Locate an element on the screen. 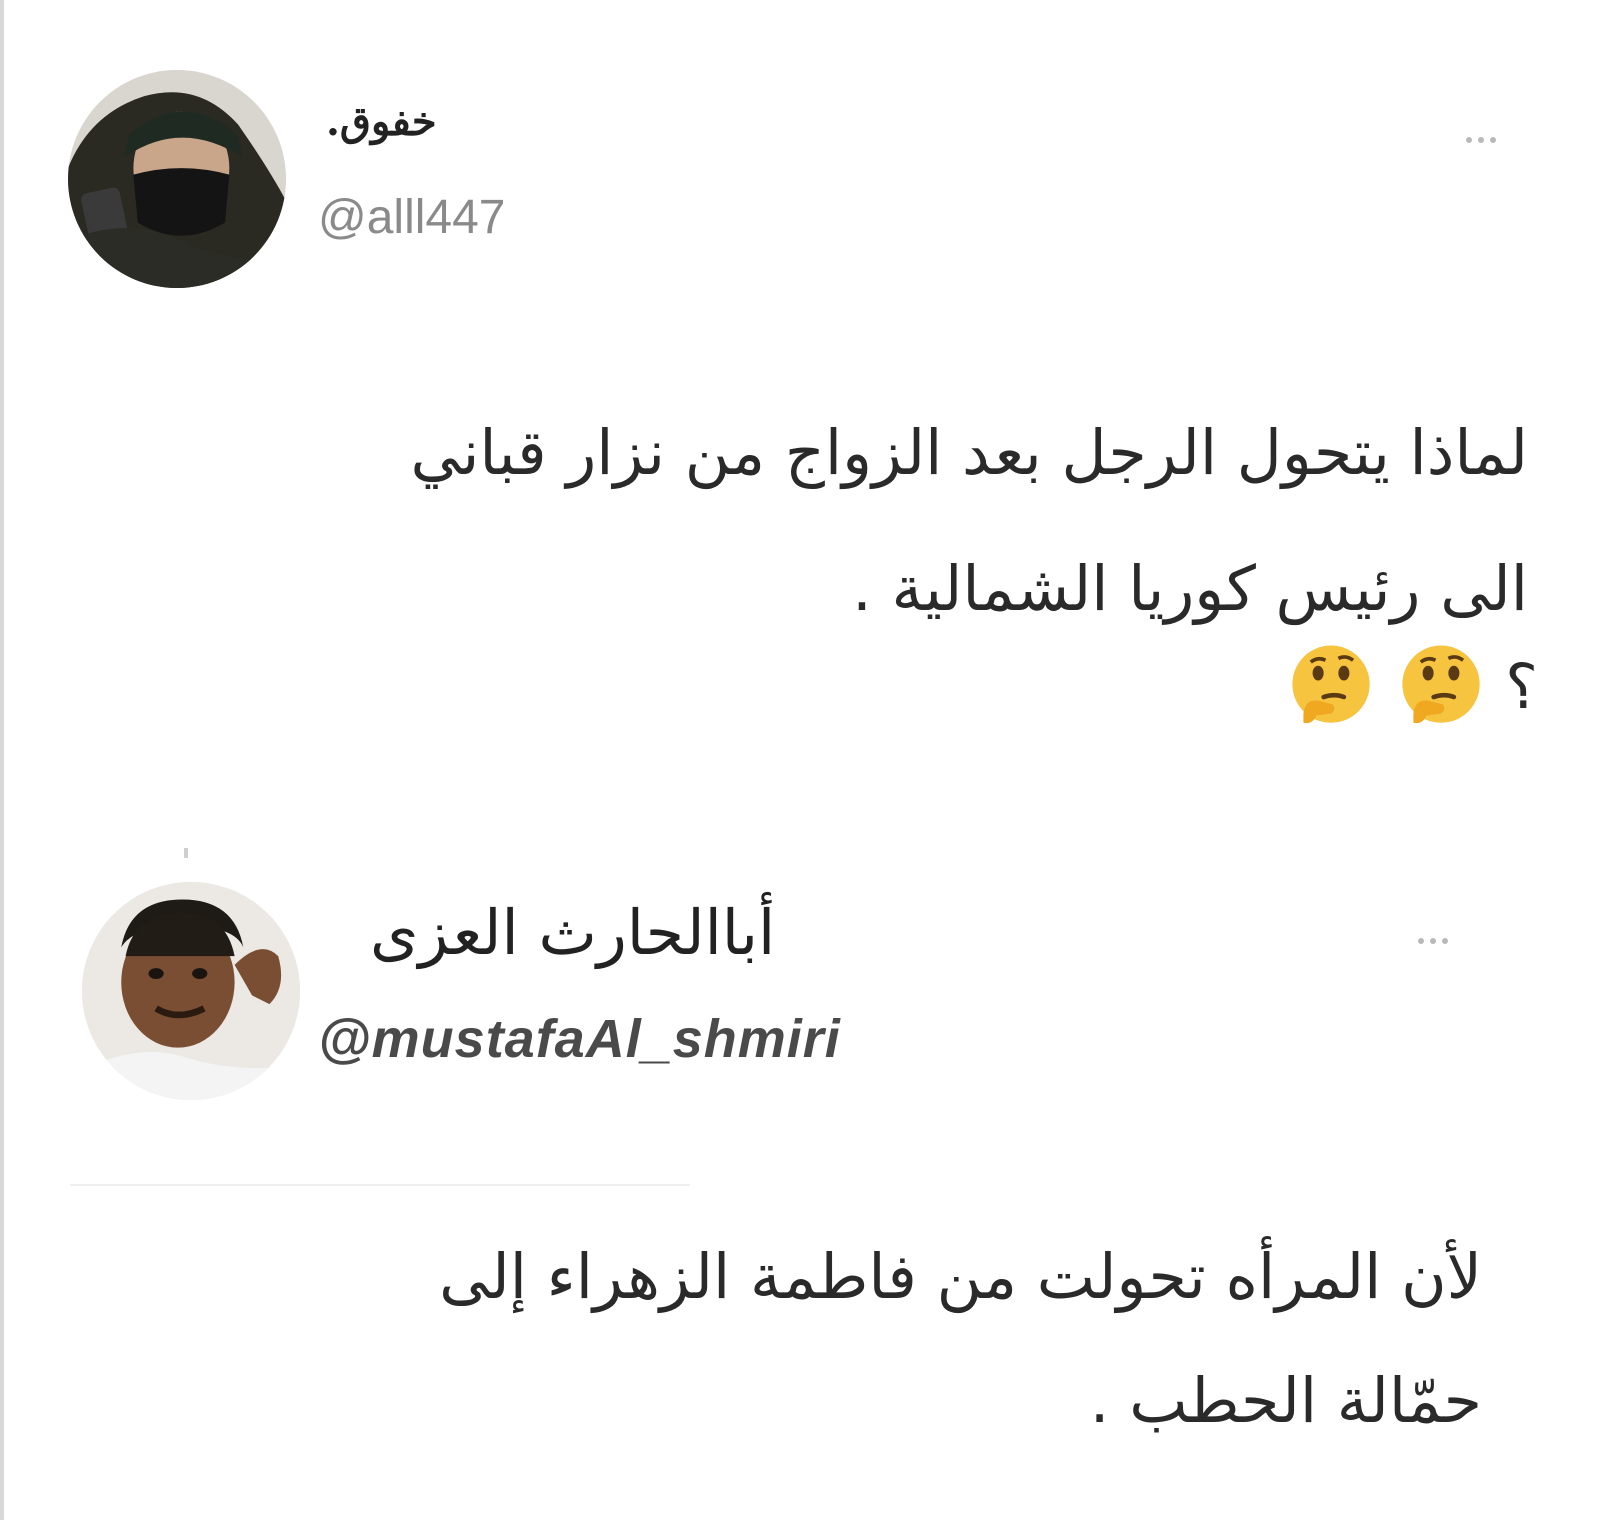 The width and height of the screenshot is (1600, 1520). emoji-row: ؟ is located at coordinates (1411, 686).